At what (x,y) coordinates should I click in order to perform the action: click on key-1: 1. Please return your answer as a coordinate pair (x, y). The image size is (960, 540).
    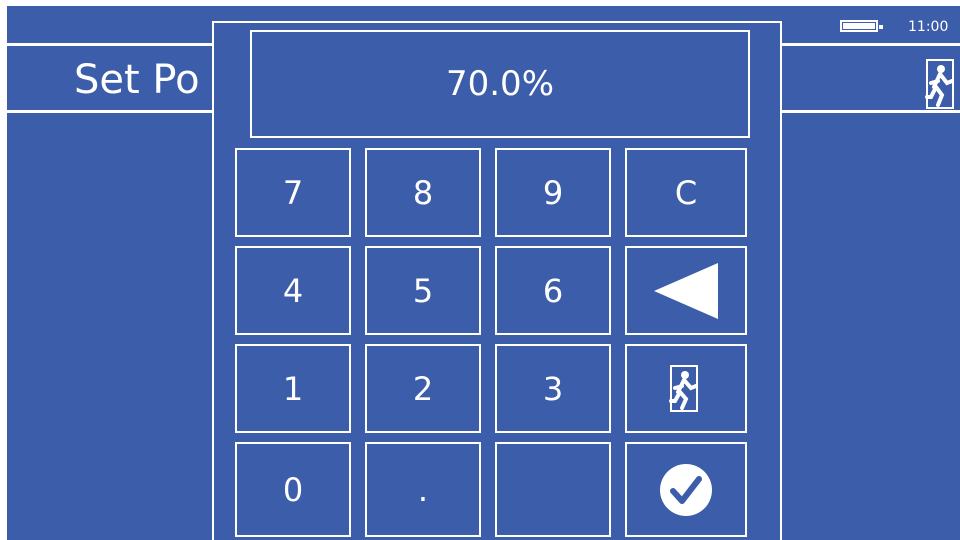
    Looking at the image, I should click on (293, 388).